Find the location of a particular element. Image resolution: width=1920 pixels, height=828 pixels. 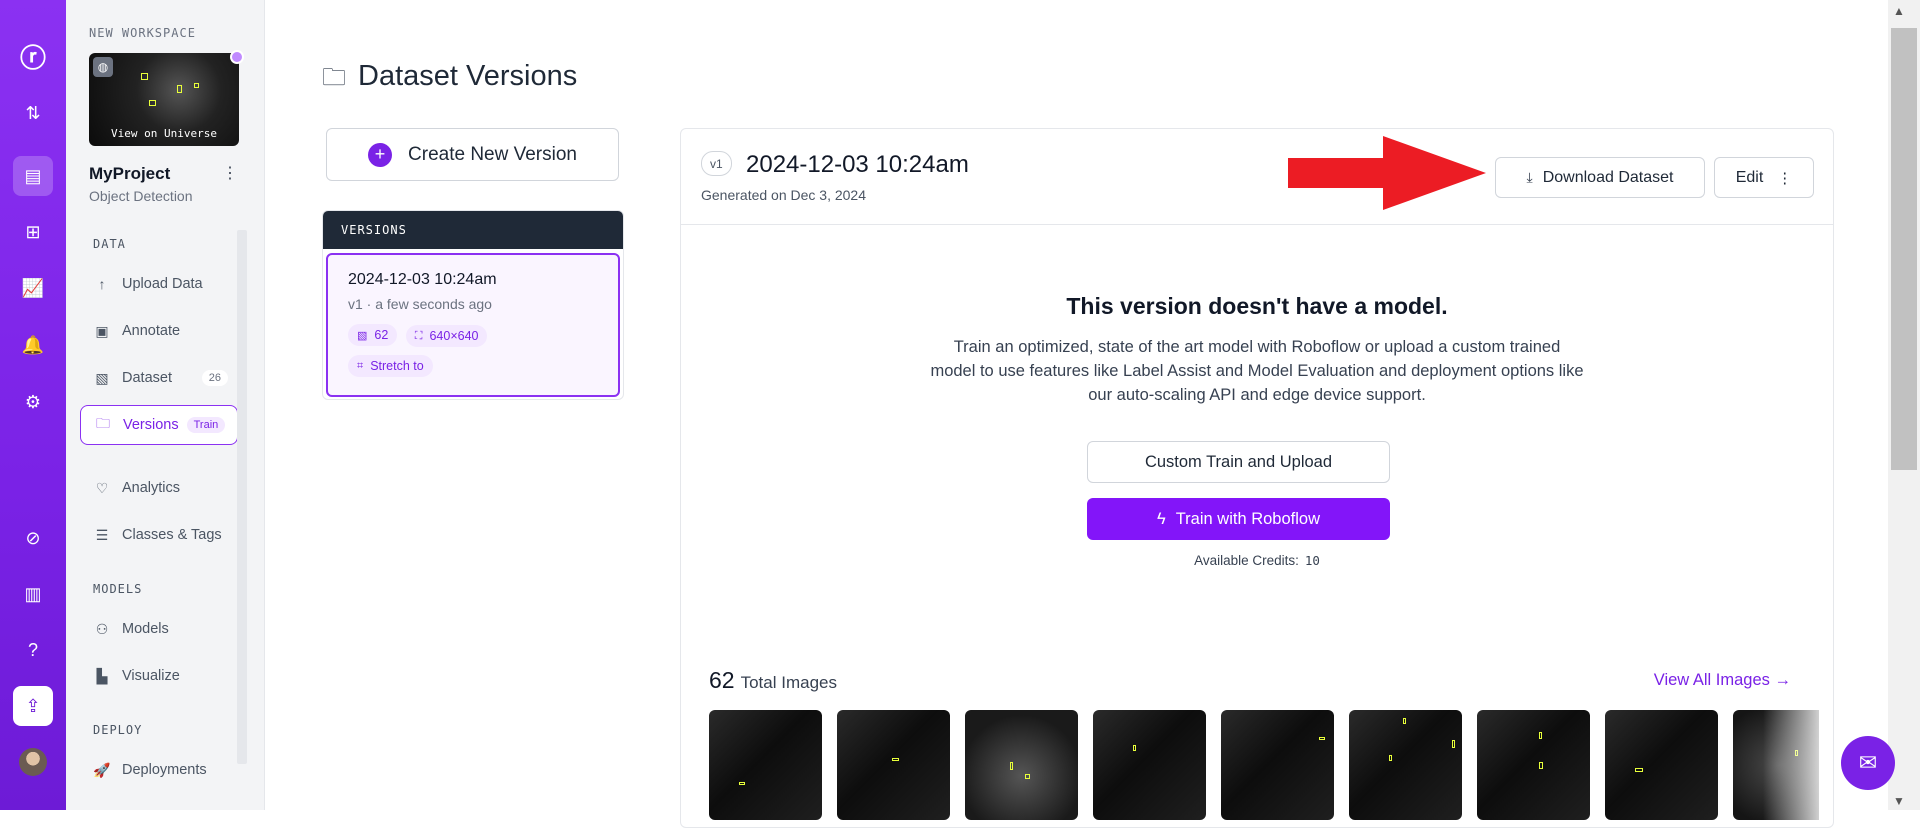

total-images-label: Total Images is located at coordinates (788, 682).